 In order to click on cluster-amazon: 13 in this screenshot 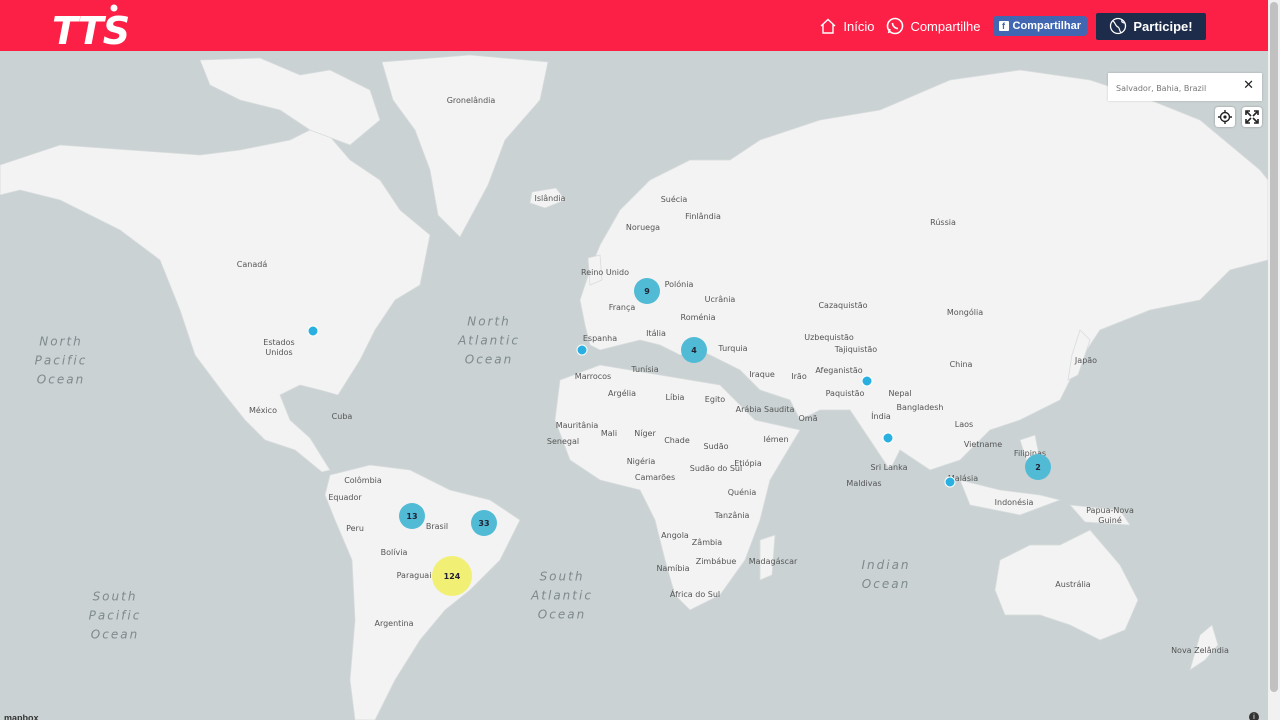, I will do `click(412, 516)`.